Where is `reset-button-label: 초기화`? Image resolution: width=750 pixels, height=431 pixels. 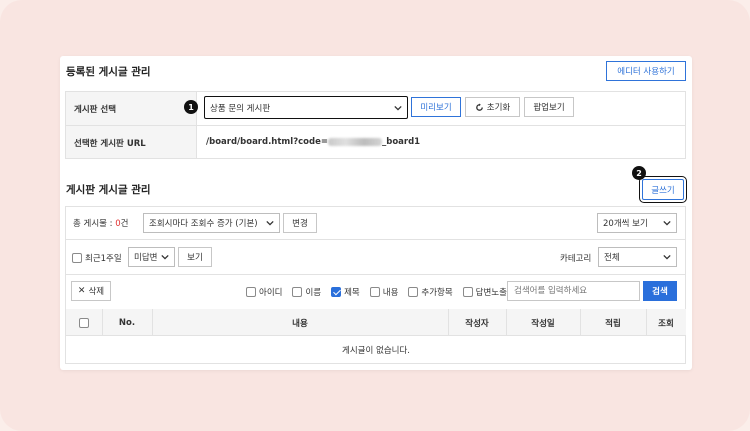
reset-button-label: 초기화 is located at coordinates (498, 108).